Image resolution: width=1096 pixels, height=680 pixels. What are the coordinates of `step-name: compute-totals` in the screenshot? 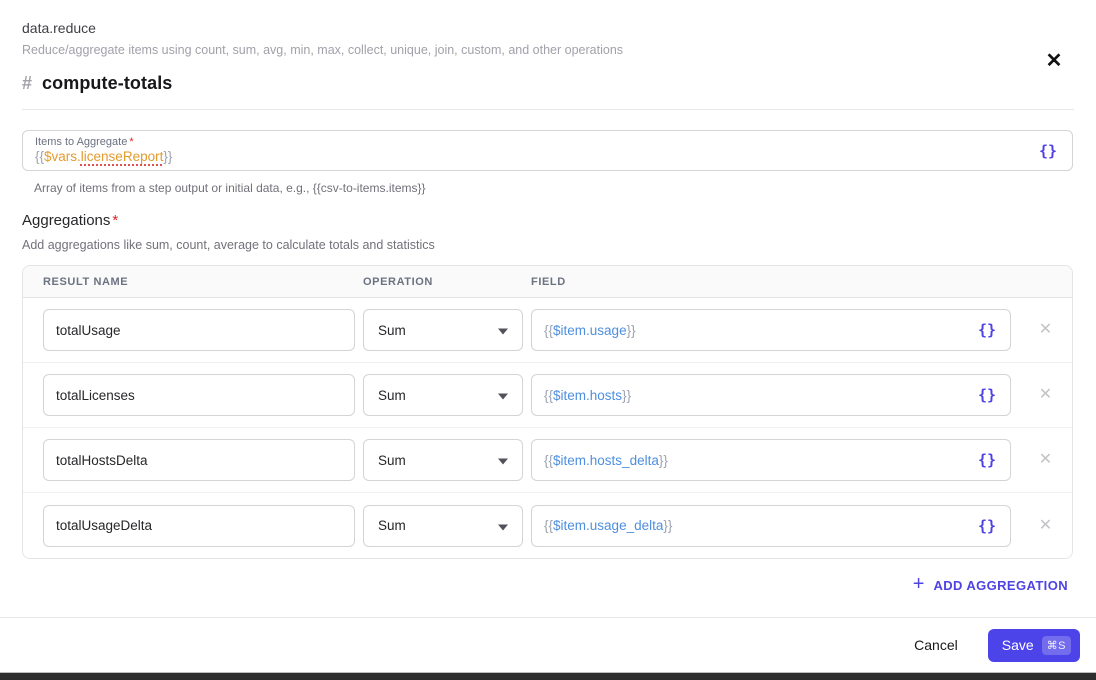 It's located at (107, 83).